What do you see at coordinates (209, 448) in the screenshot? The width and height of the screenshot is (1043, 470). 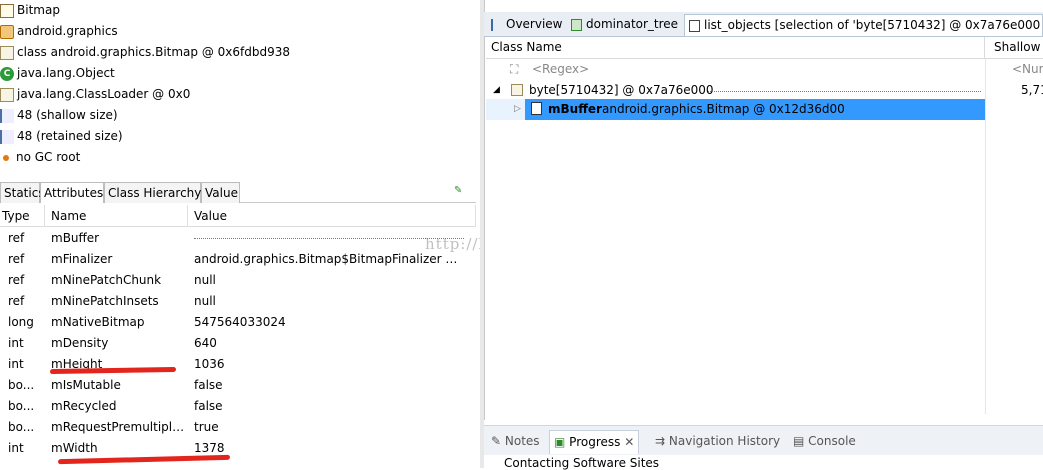 I see `attr-value: 1378` at bounding box center [209, 448].